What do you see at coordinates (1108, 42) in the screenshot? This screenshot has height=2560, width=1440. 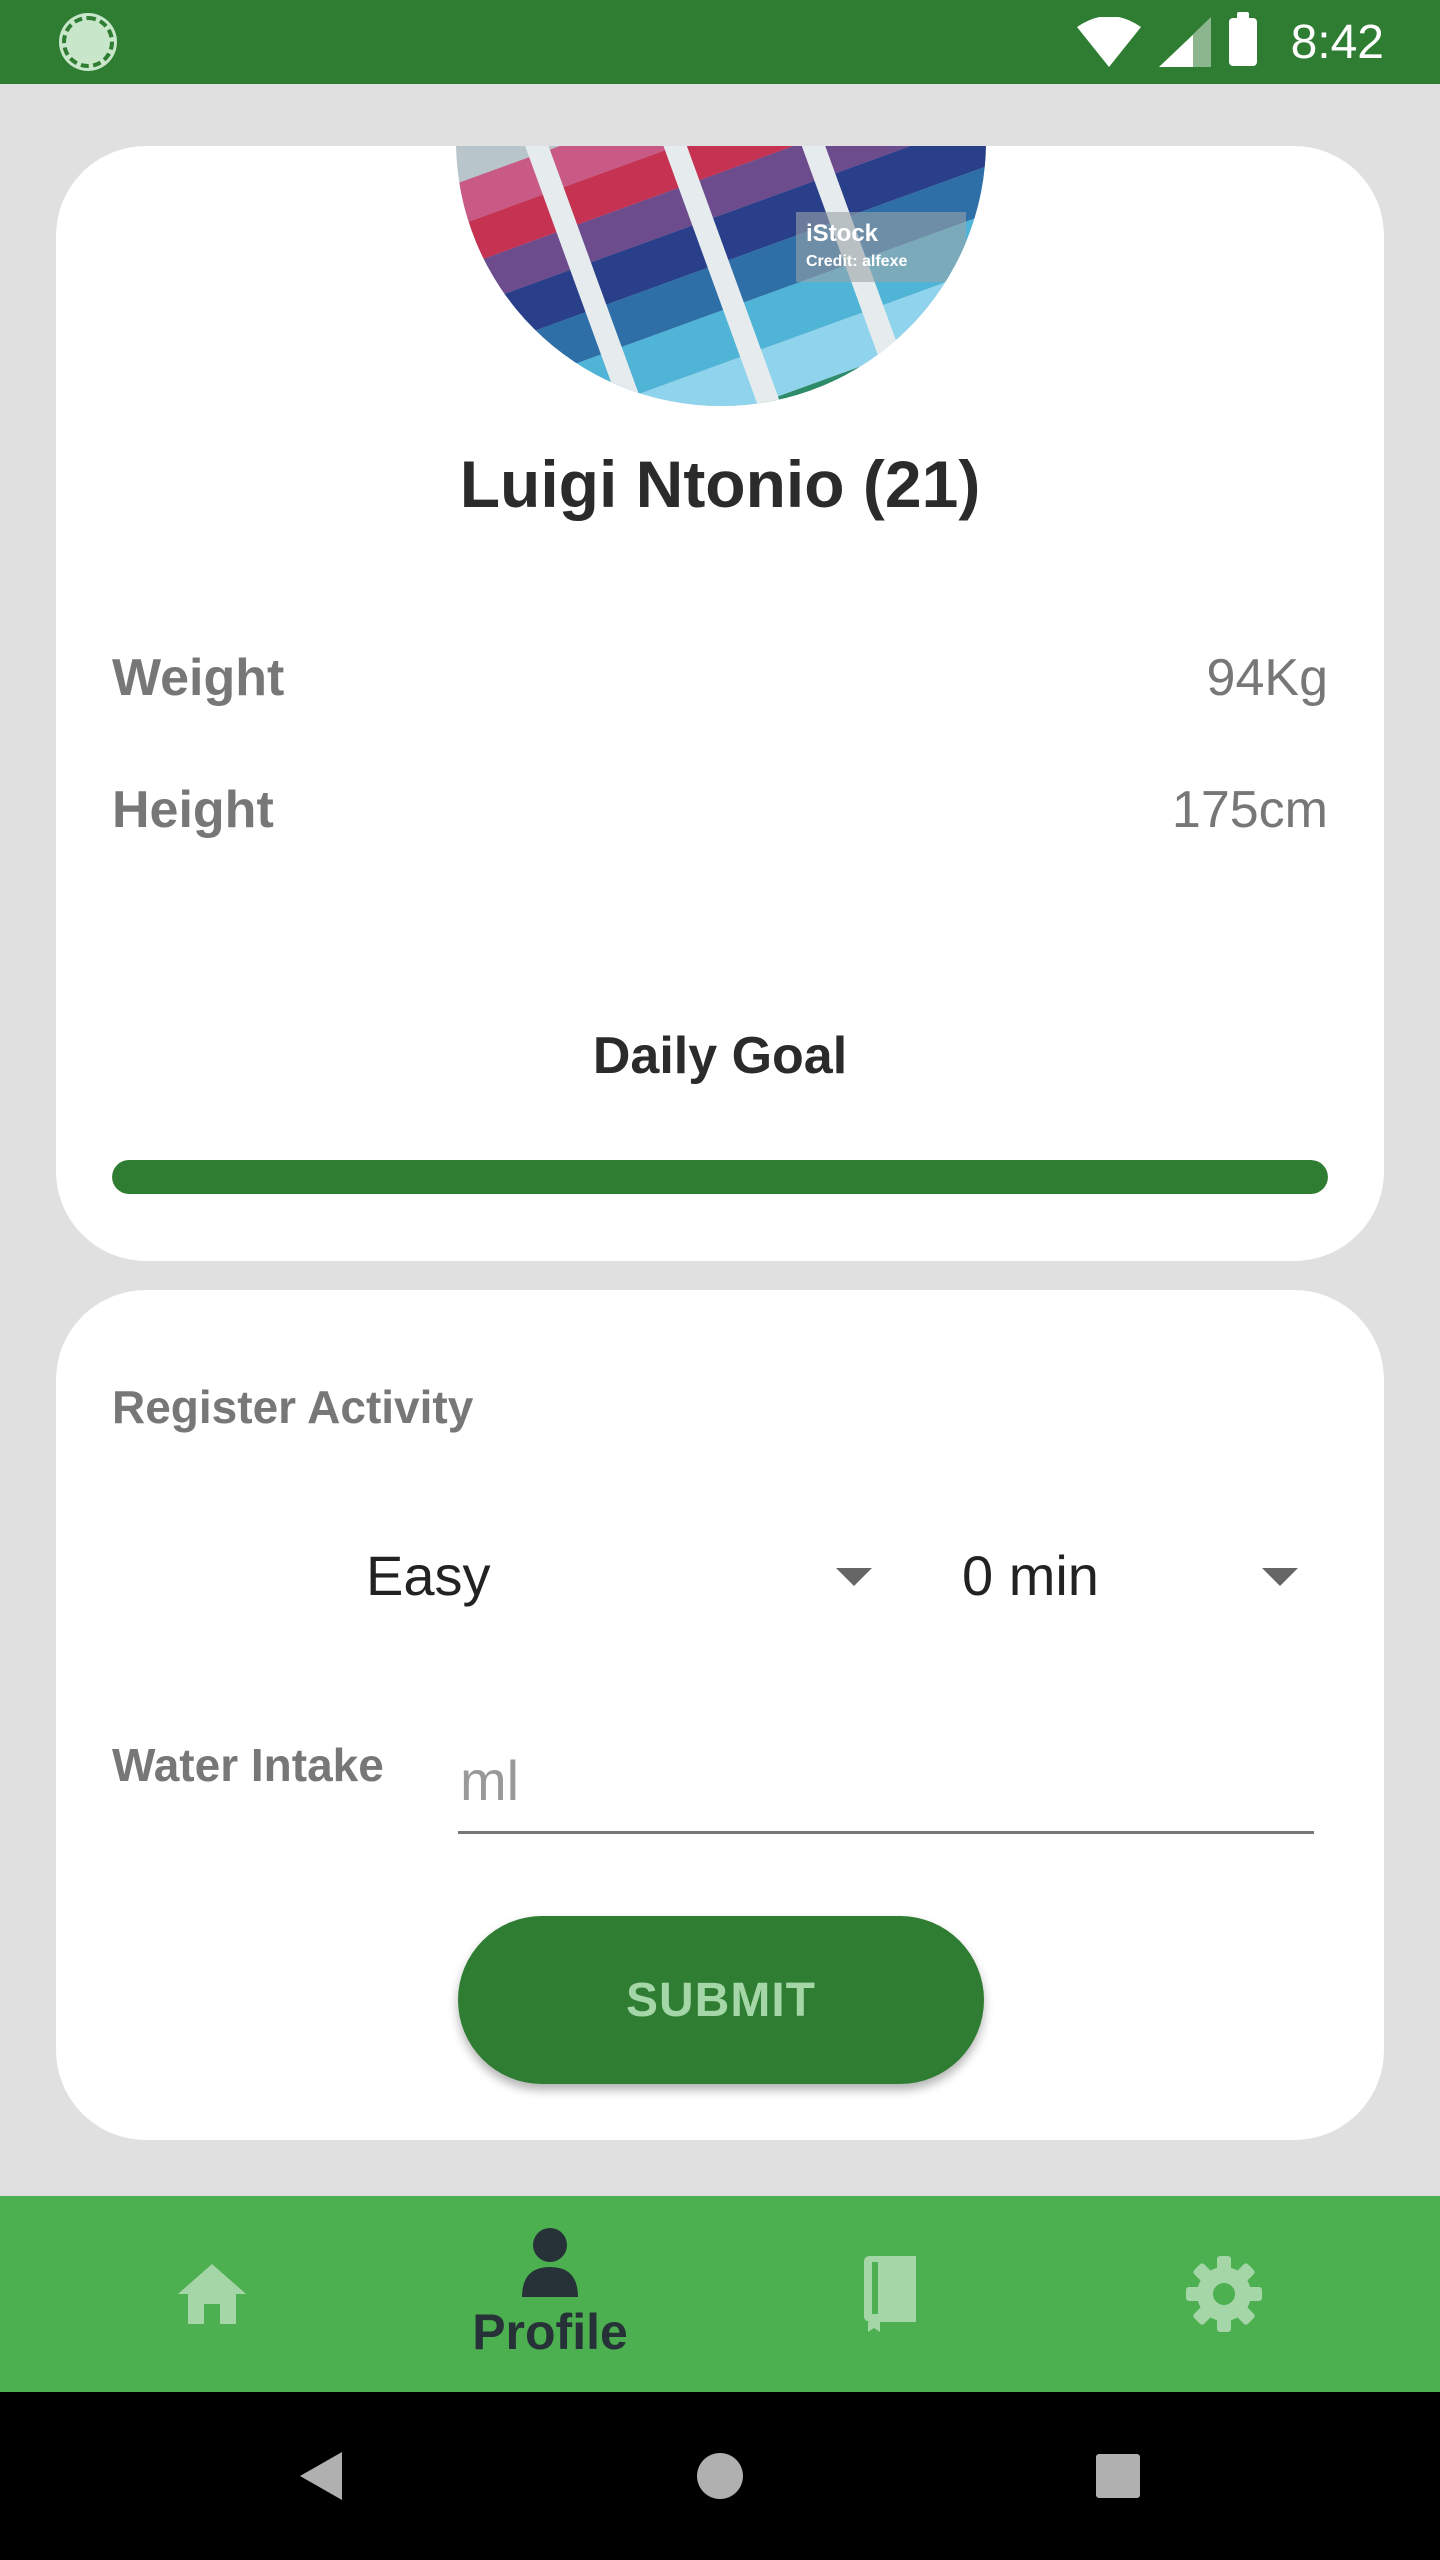 I see `wifi-icon` at bounding box center [1108, 42].